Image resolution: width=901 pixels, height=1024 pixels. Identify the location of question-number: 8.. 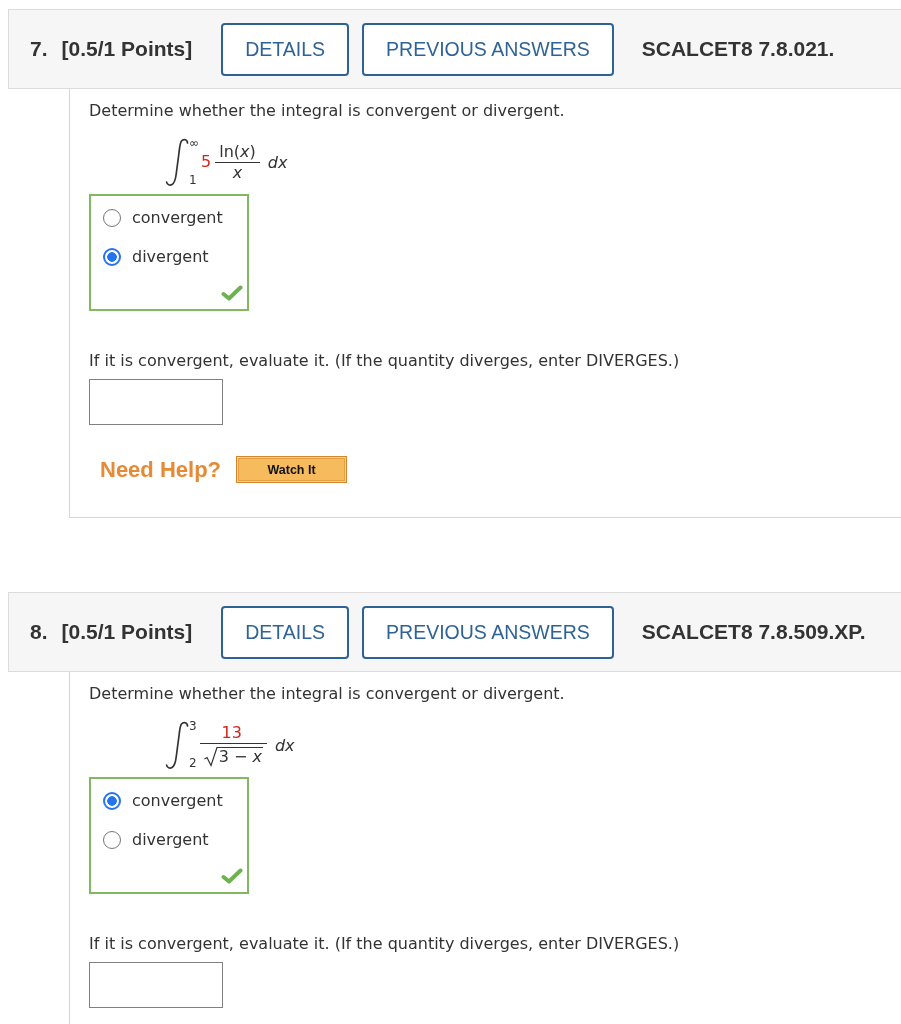
(39, 632).